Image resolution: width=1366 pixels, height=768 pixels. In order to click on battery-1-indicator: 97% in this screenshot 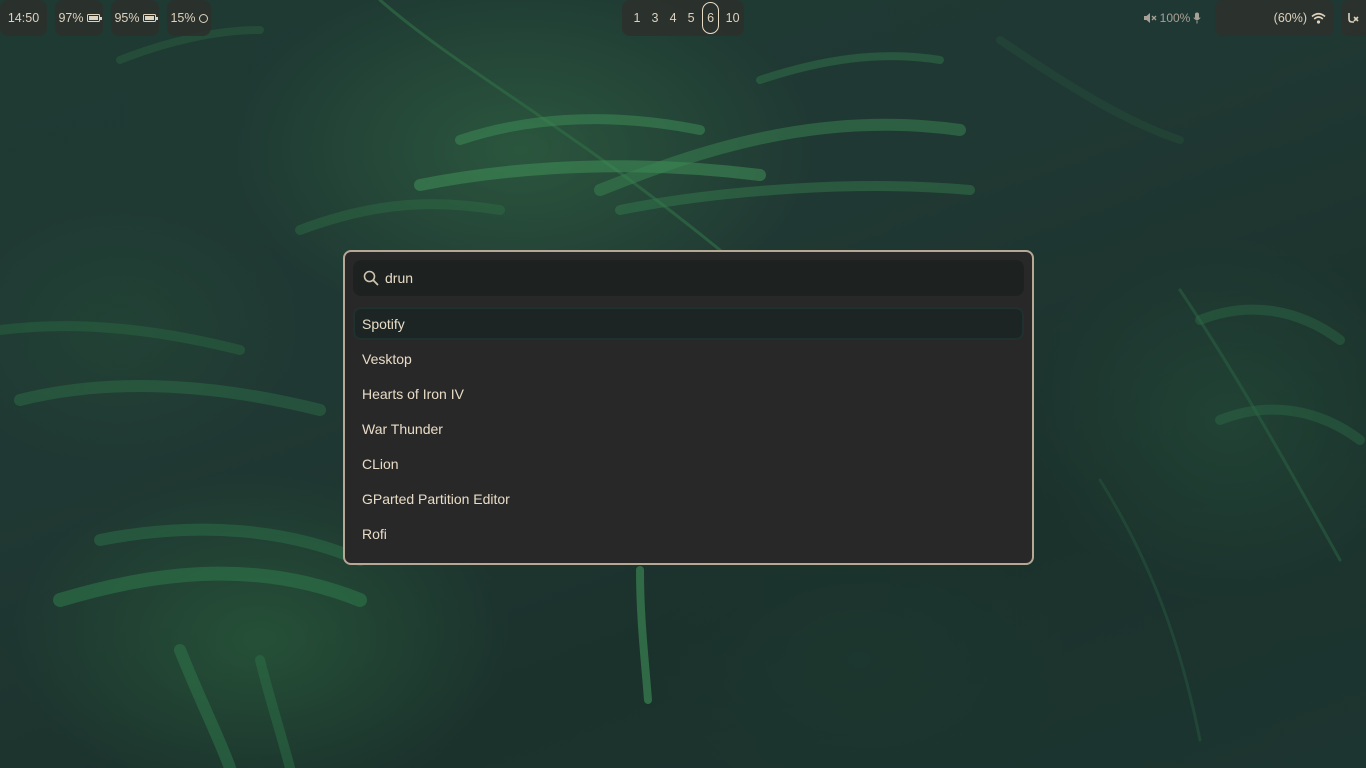, I will do `click(79, 18)`.